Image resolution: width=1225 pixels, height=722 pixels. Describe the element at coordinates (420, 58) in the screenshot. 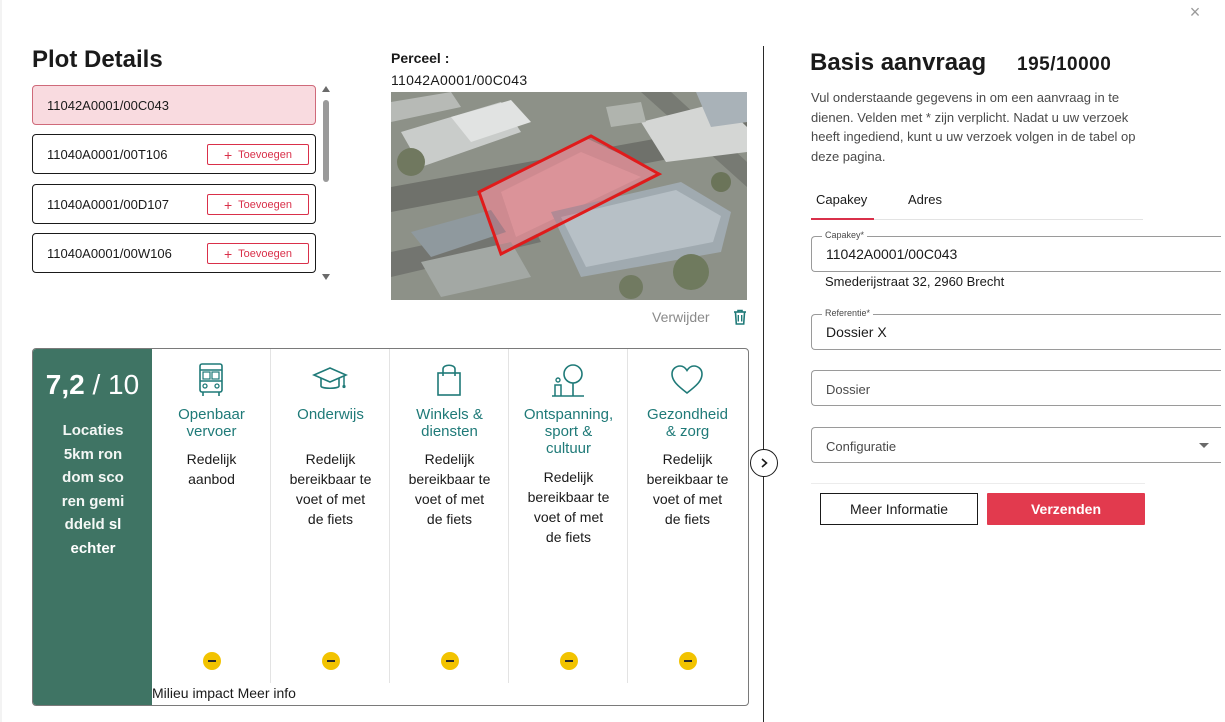

I see `perceel-label: Perceel :` at that location.